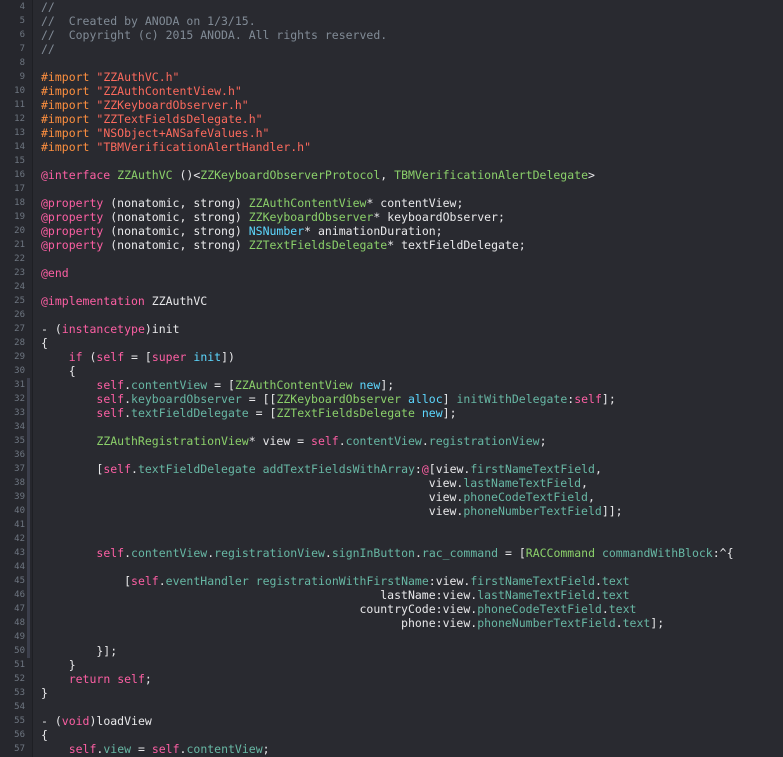 Image resolution: width=783 pixels, height=757 pixels. What do you see at coordinates (398, 273) in the screenshot?
I see `code-line: 23 @end` at bounding box center [398, 273].